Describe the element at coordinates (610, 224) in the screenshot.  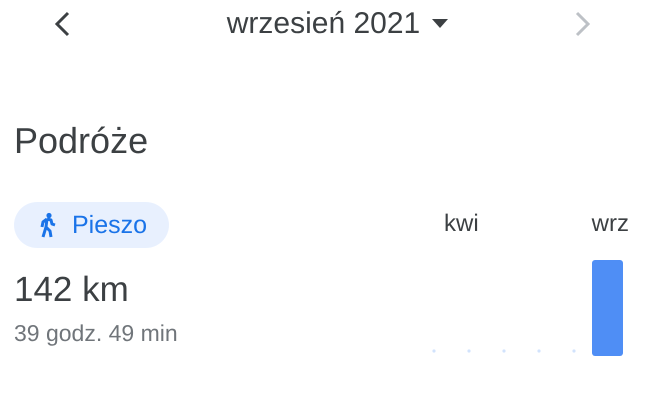
I see `month-label: wrz` at that location.